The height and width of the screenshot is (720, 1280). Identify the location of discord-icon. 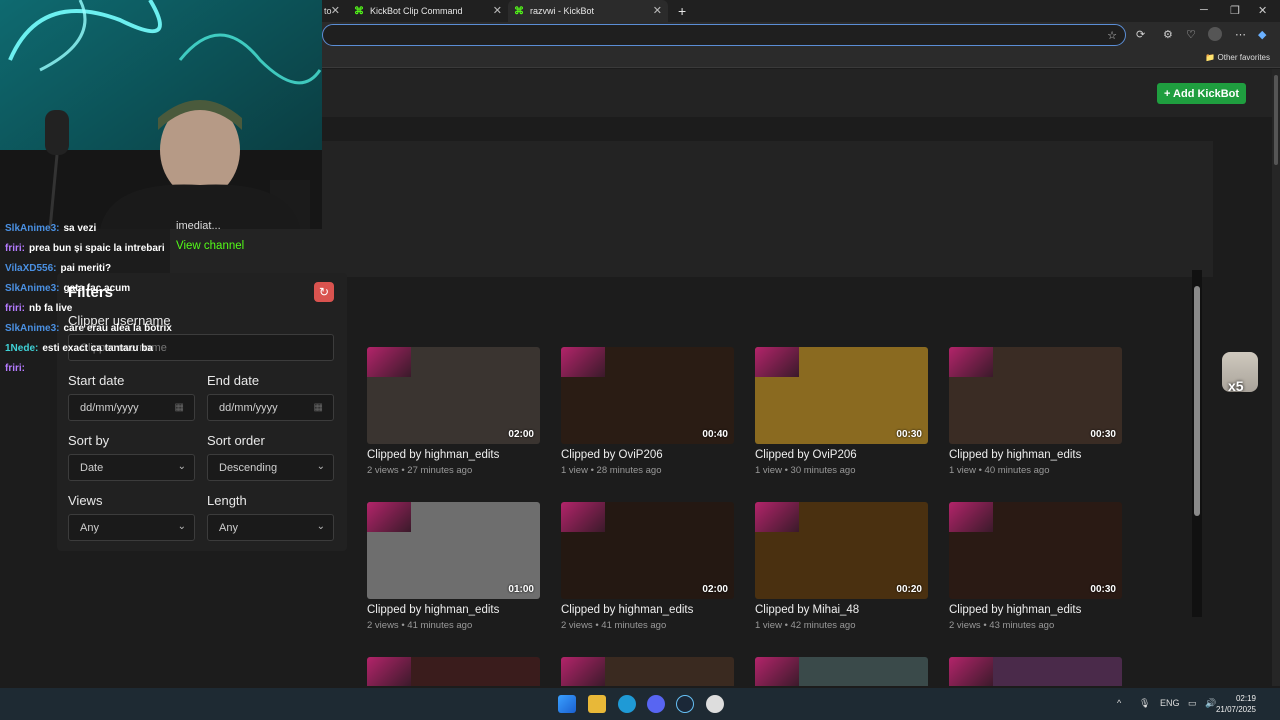
(656, 704).